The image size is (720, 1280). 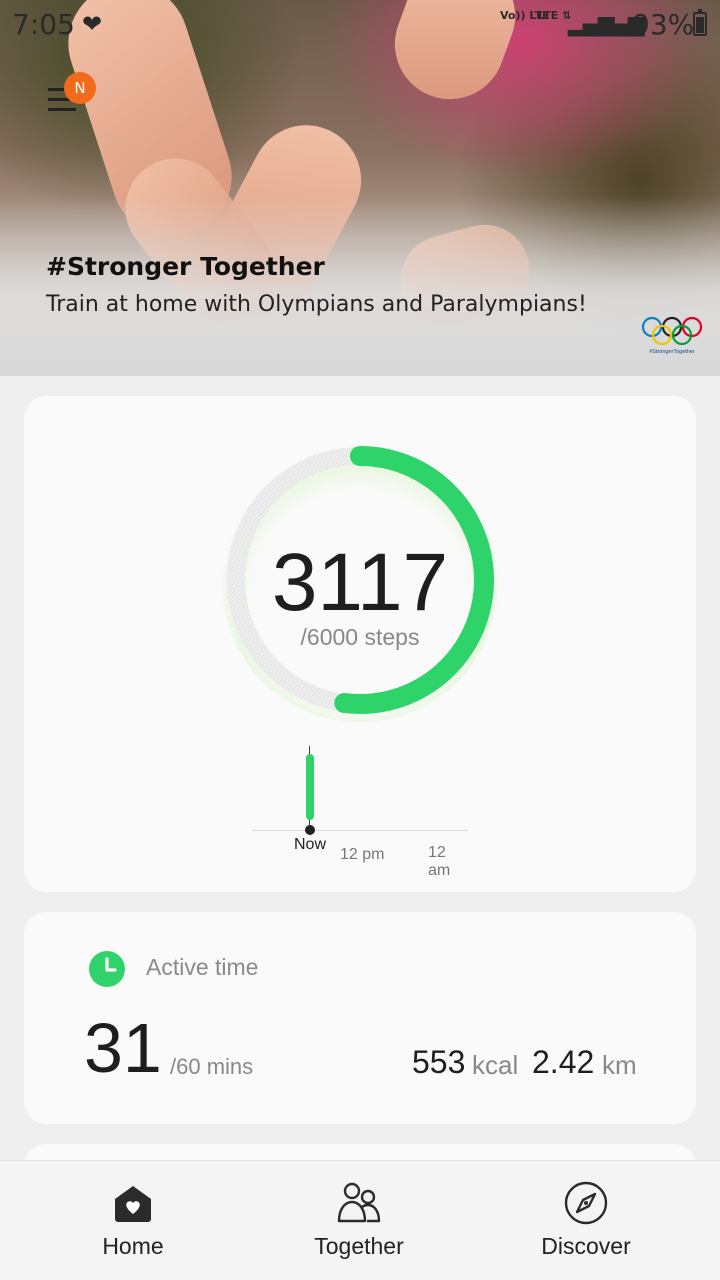 What do you see at coordinates (80, 88) in the screenshot?
I see `notification-badge: N` at bounding box center [80, 88].